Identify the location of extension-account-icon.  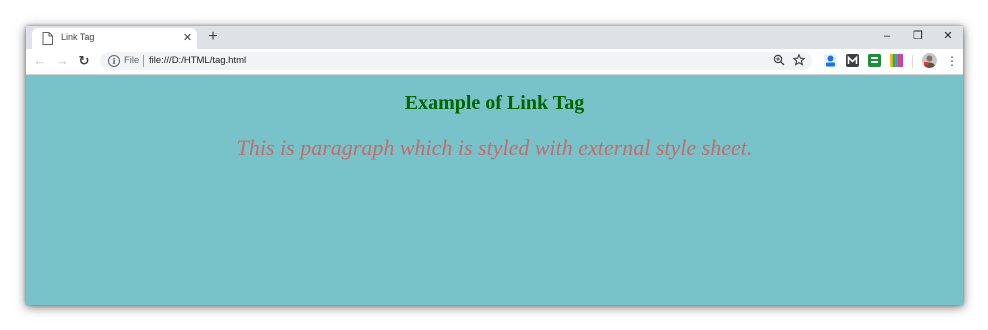
(830, 60).